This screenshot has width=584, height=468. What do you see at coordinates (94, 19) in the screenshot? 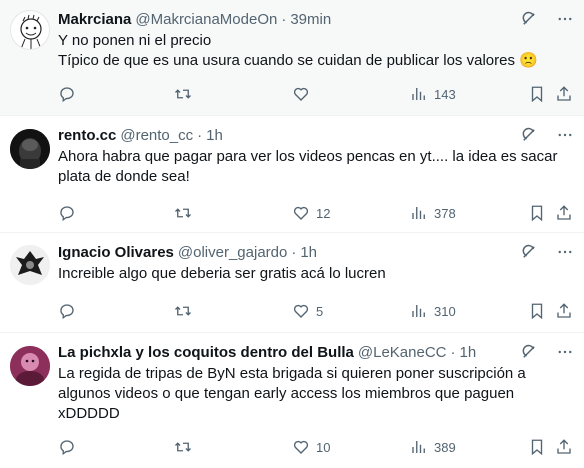
I see `author-name: Makrciana` at bounding box center [94, 19].